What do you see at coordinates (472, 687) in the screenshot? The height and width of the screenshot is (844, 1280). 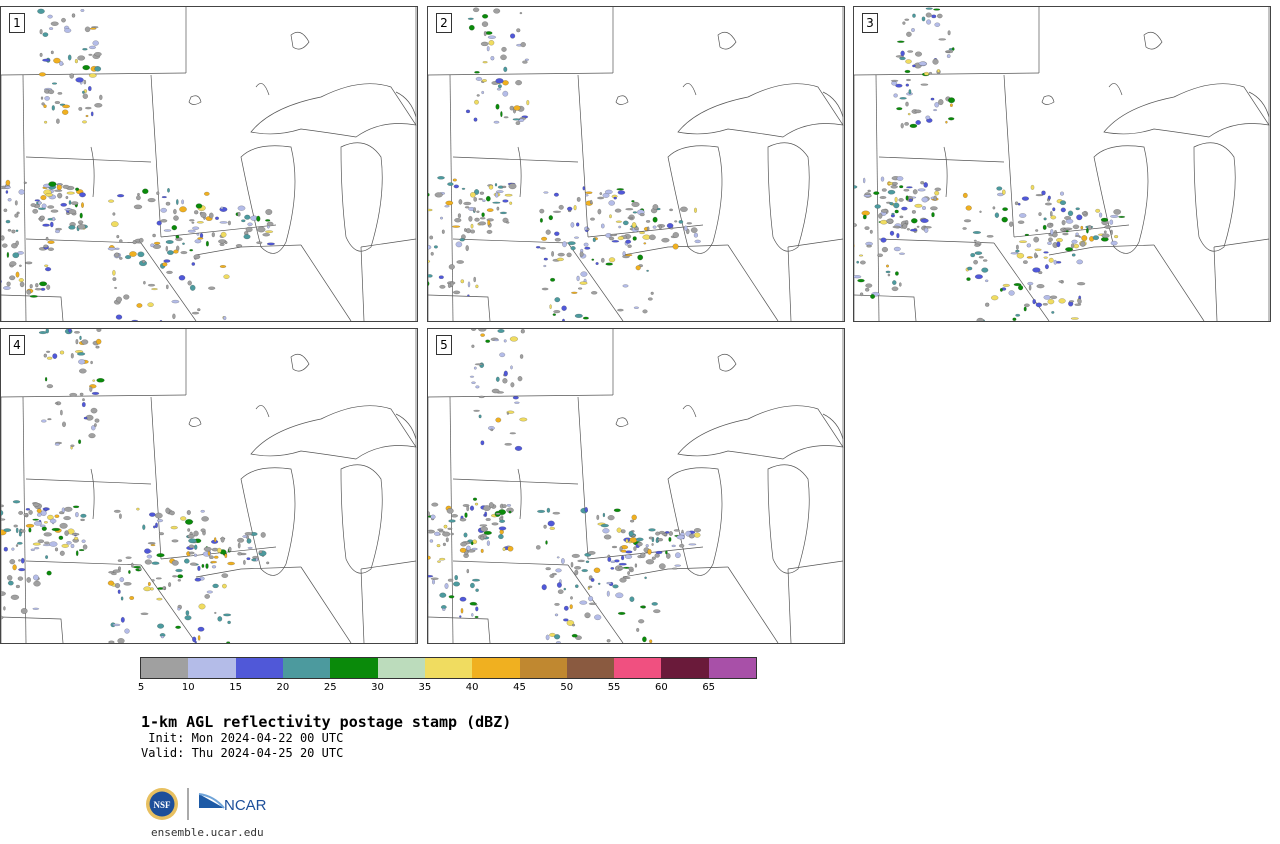 I see `colorbar-tick-label: 40` at bounding box center [472, 687].